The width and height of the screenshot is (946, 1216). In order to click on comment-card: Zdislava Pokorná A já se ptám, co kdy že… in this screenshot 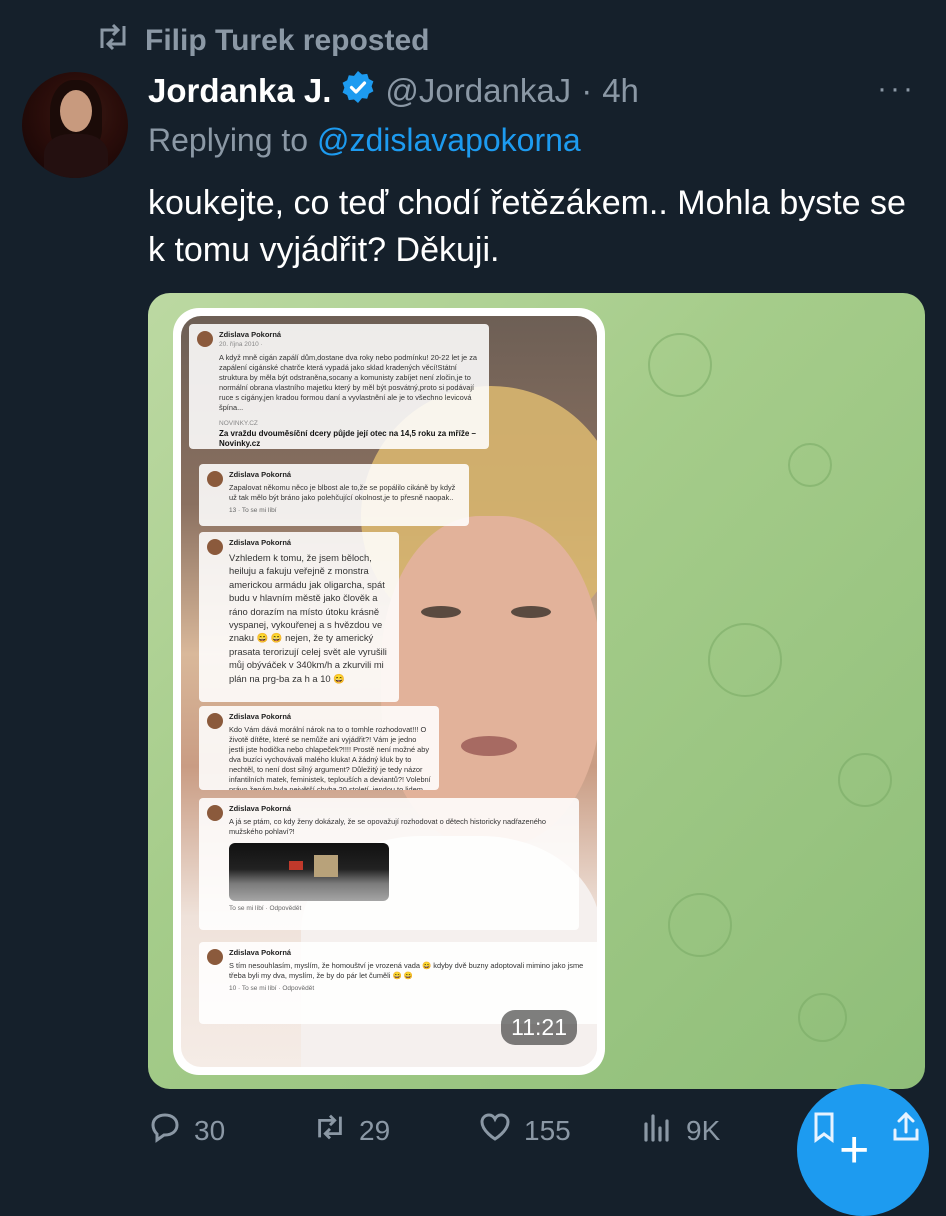, I will do `click(389, 864)`.